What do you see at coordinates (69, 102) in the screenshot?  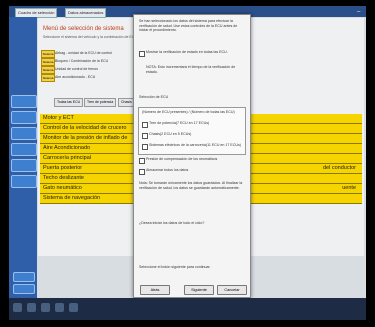 I see `subtab-all-ecu: Todas las ECU` at bounding box center [69, 102].